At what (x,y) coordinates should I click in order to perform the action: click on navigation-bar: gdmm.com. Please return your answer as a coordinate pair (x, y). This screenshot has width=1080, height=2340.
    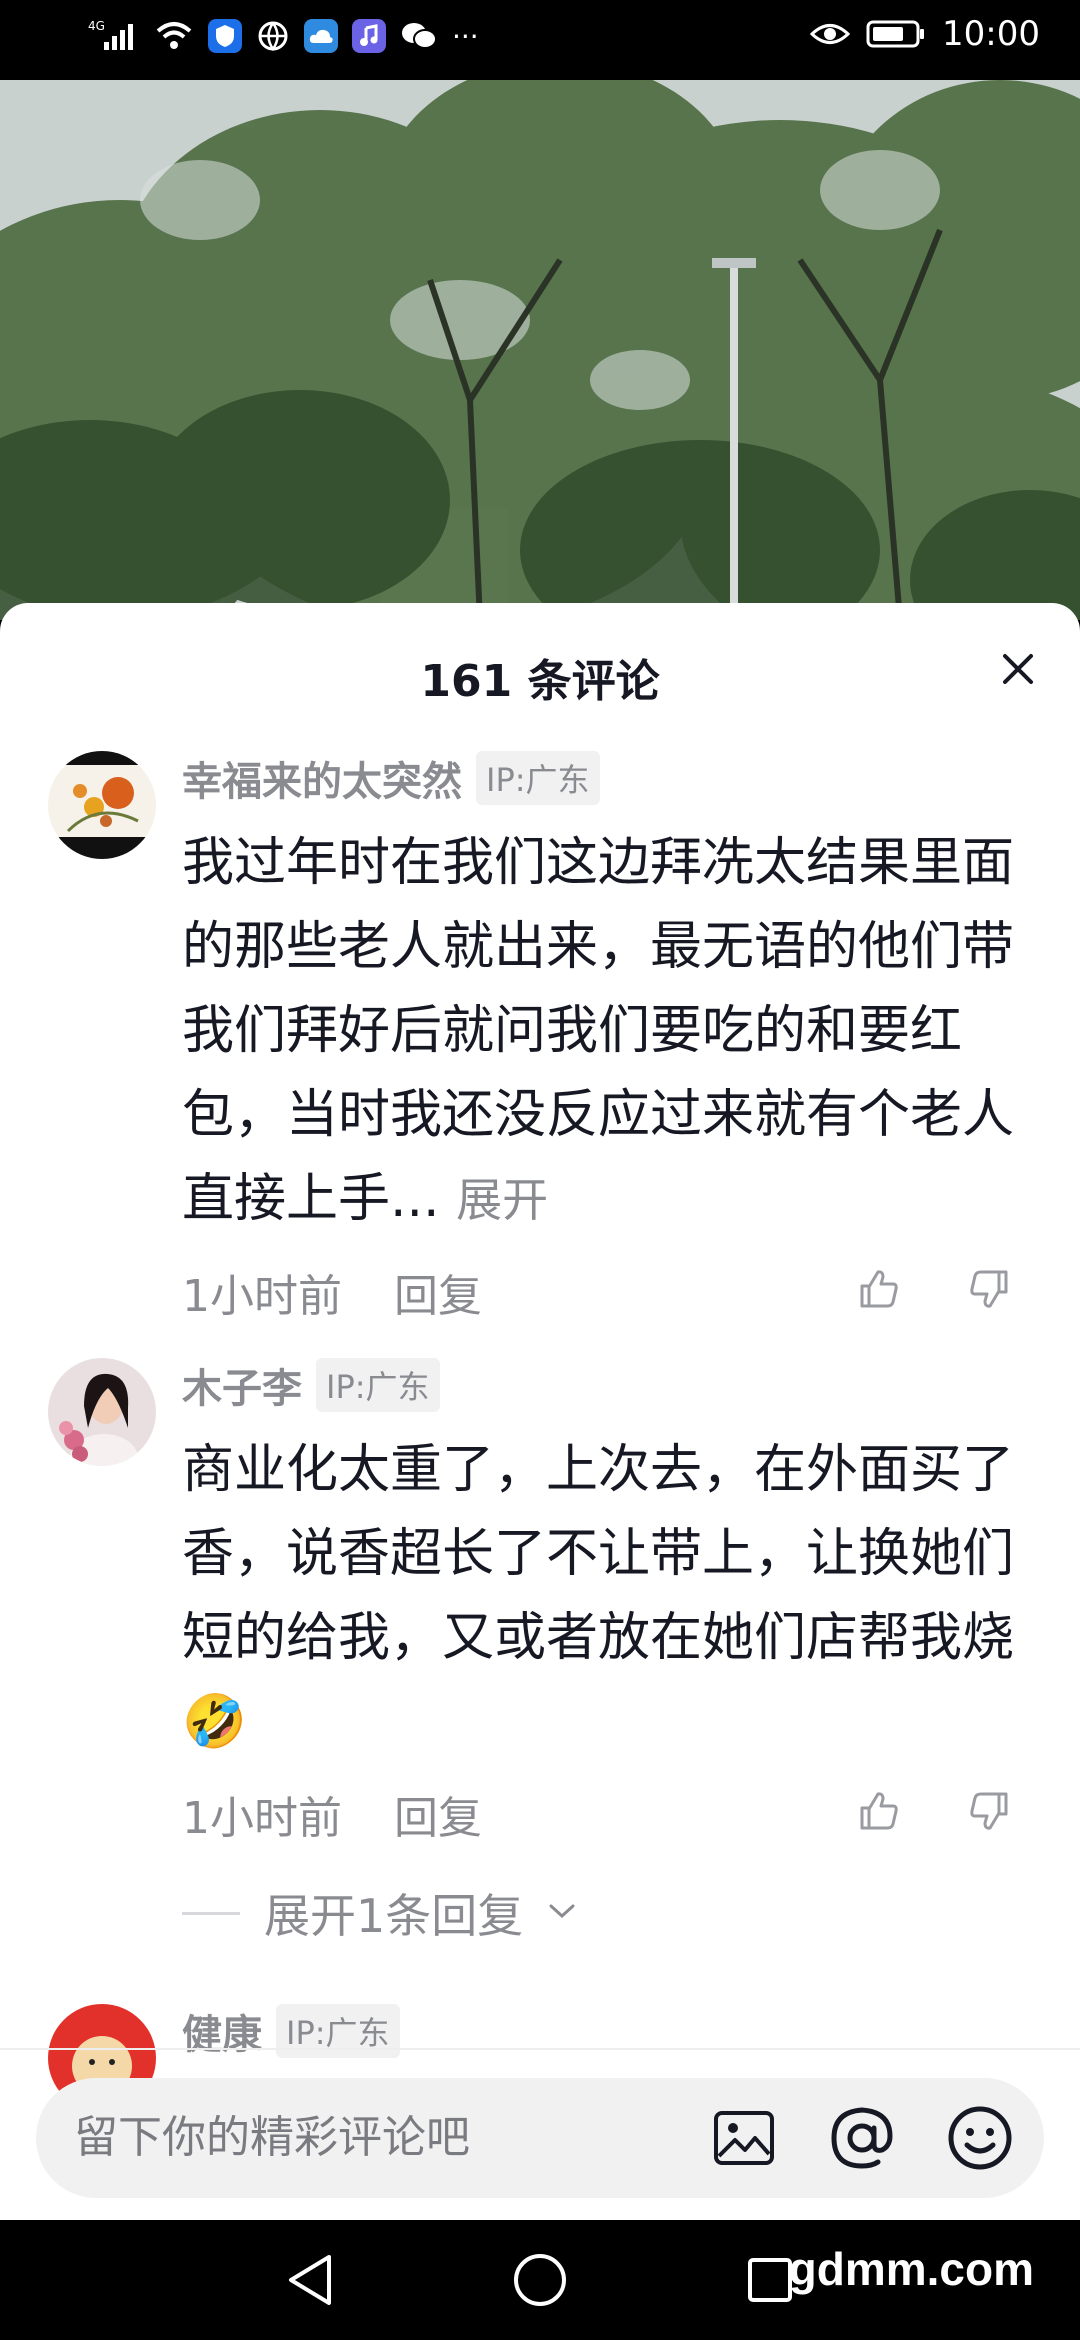
    Looking at the image, I should click on (540, 2280).